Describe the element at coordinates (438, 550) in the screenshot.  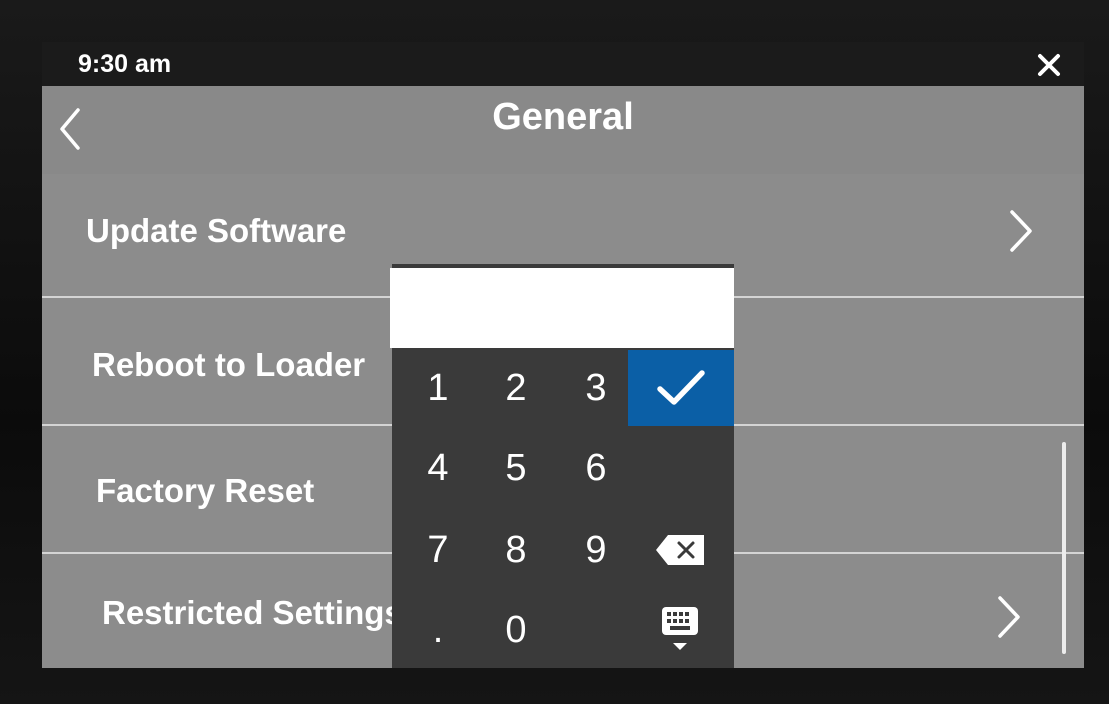
I see `key-7: 7` at that location.